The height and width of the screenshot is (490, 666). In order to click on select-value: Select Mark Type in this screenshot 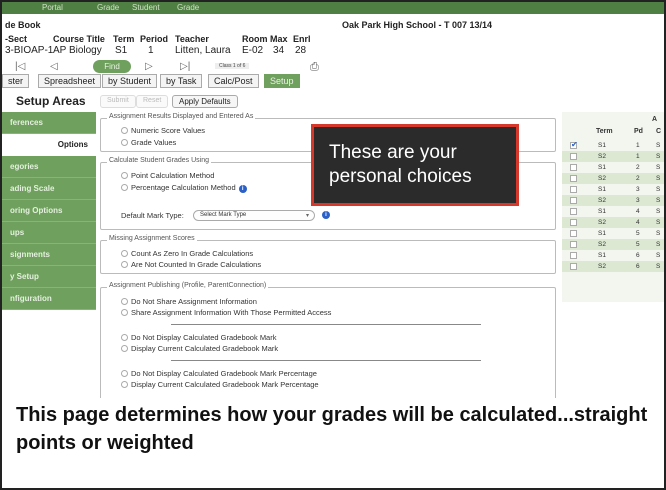, I will do `click(223, 215)`.